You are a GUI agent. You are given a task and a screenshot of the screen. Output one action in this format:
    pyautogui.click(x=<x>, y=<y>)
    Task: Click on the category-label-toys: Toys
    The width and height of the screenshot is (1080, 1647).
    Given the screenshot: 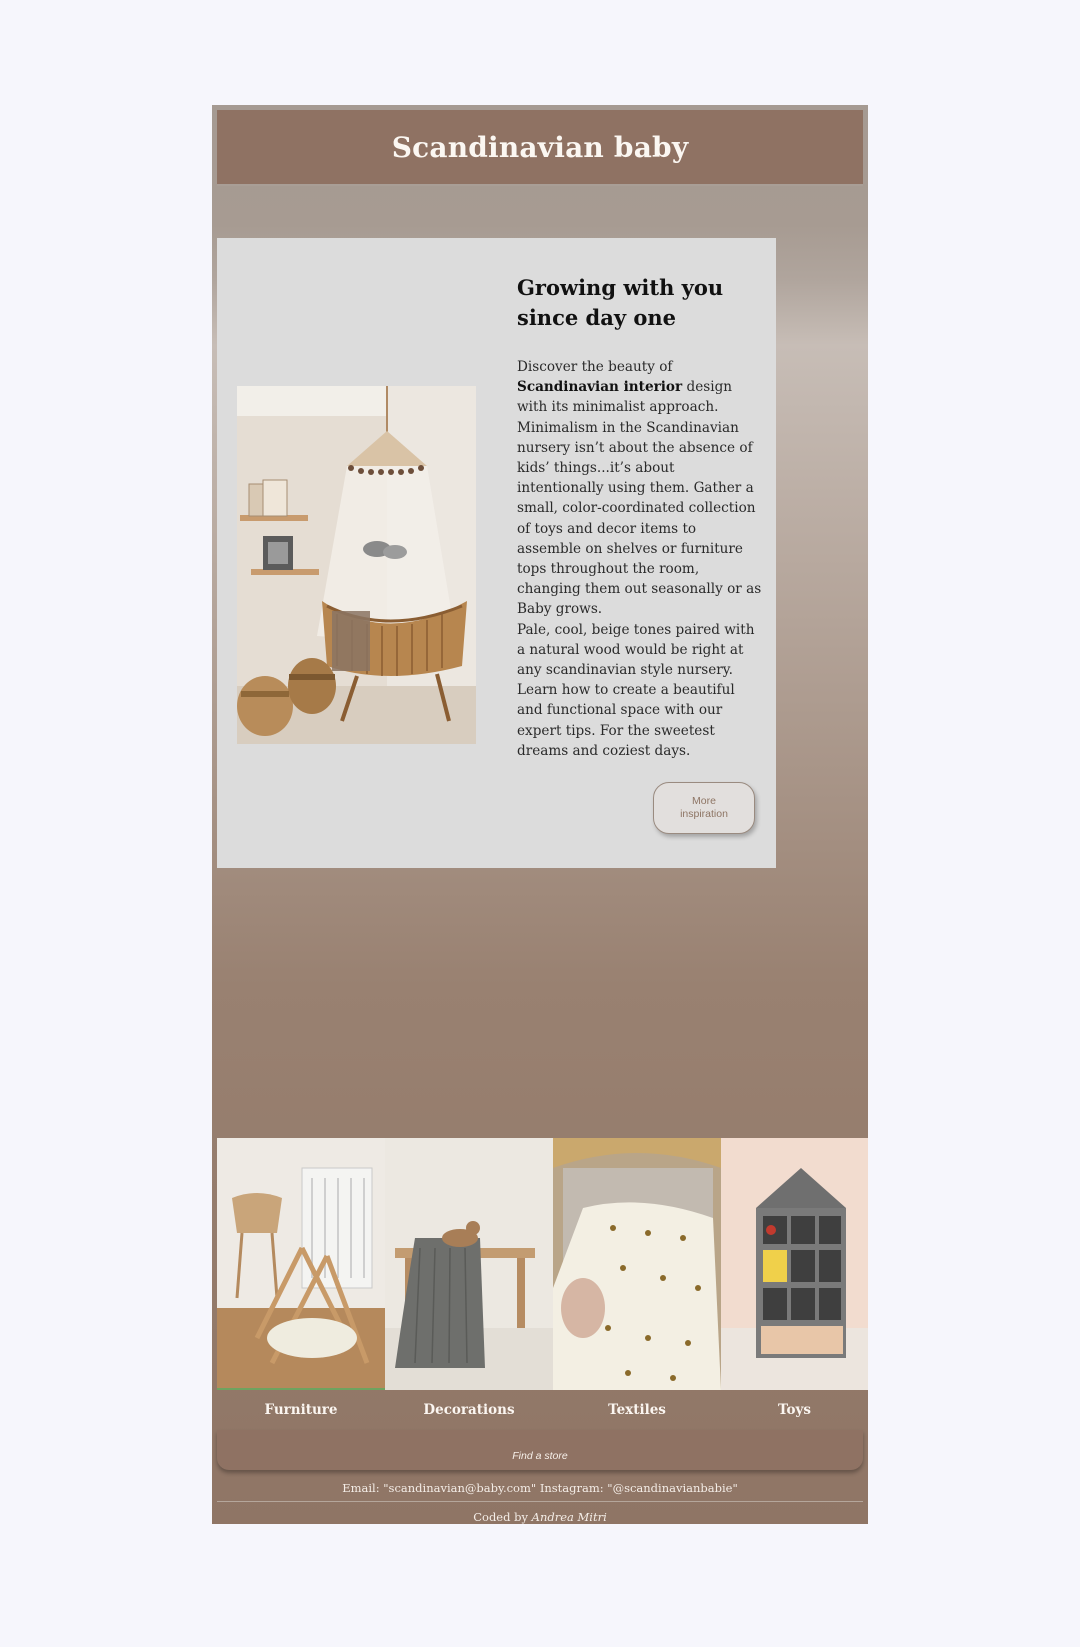 What is the action you would take?
    pyautogui.click(x=794, y=1415)
    